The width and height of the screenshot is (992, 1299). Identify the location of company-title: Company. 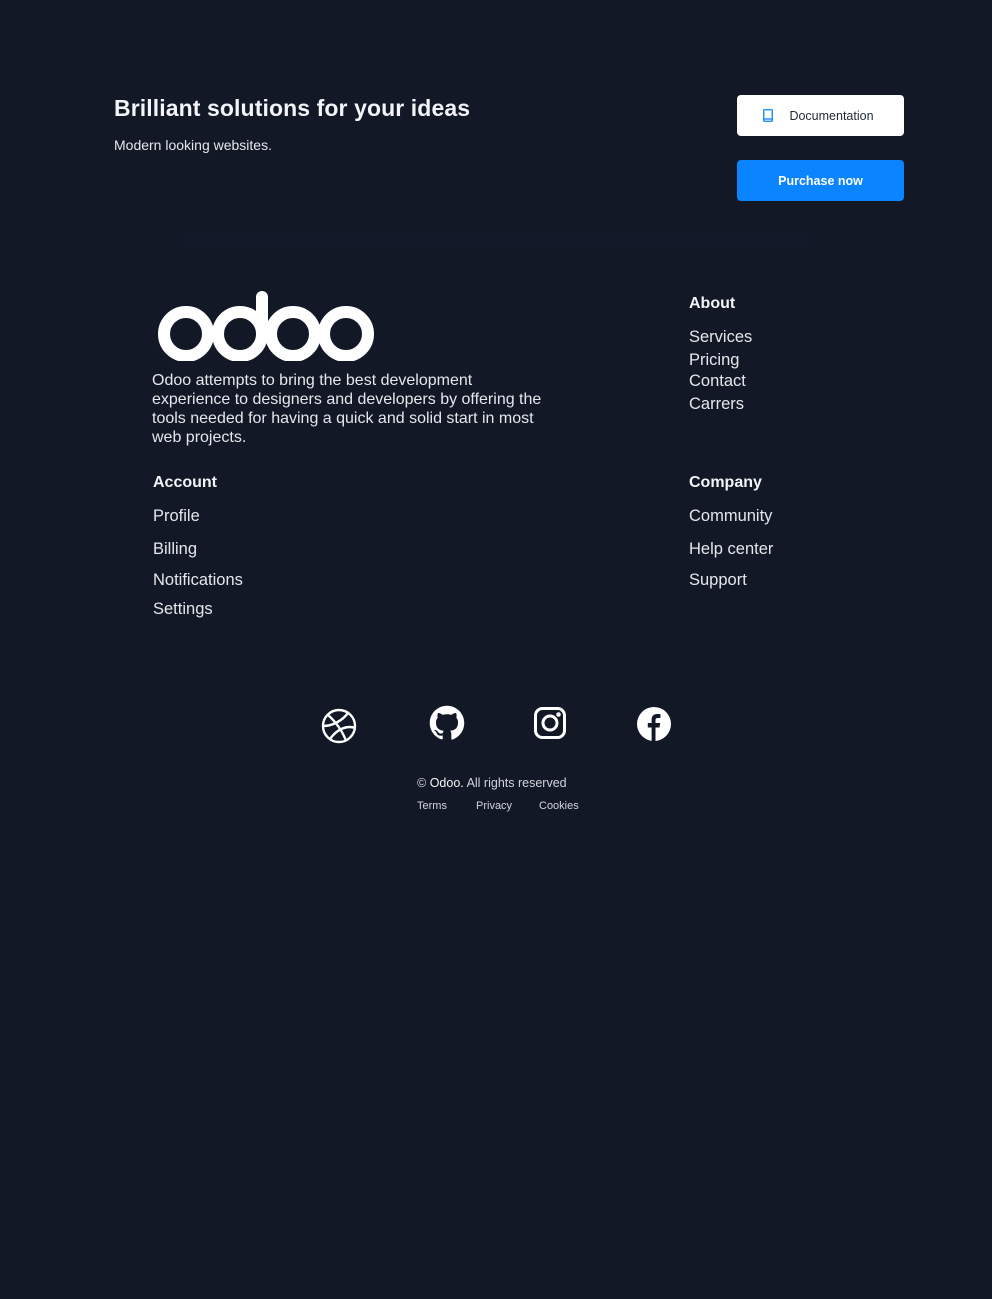
(725, 482).